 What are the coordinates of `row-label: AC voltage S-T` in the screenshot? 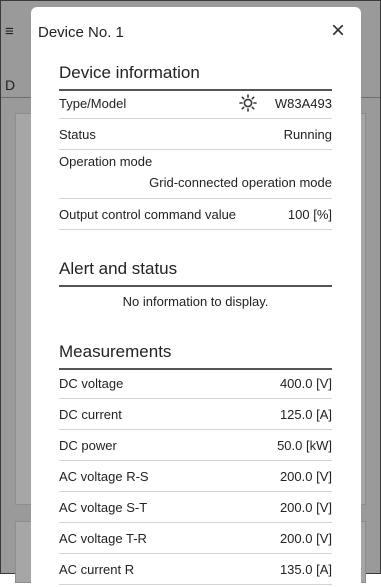 It's located at (103, 507).